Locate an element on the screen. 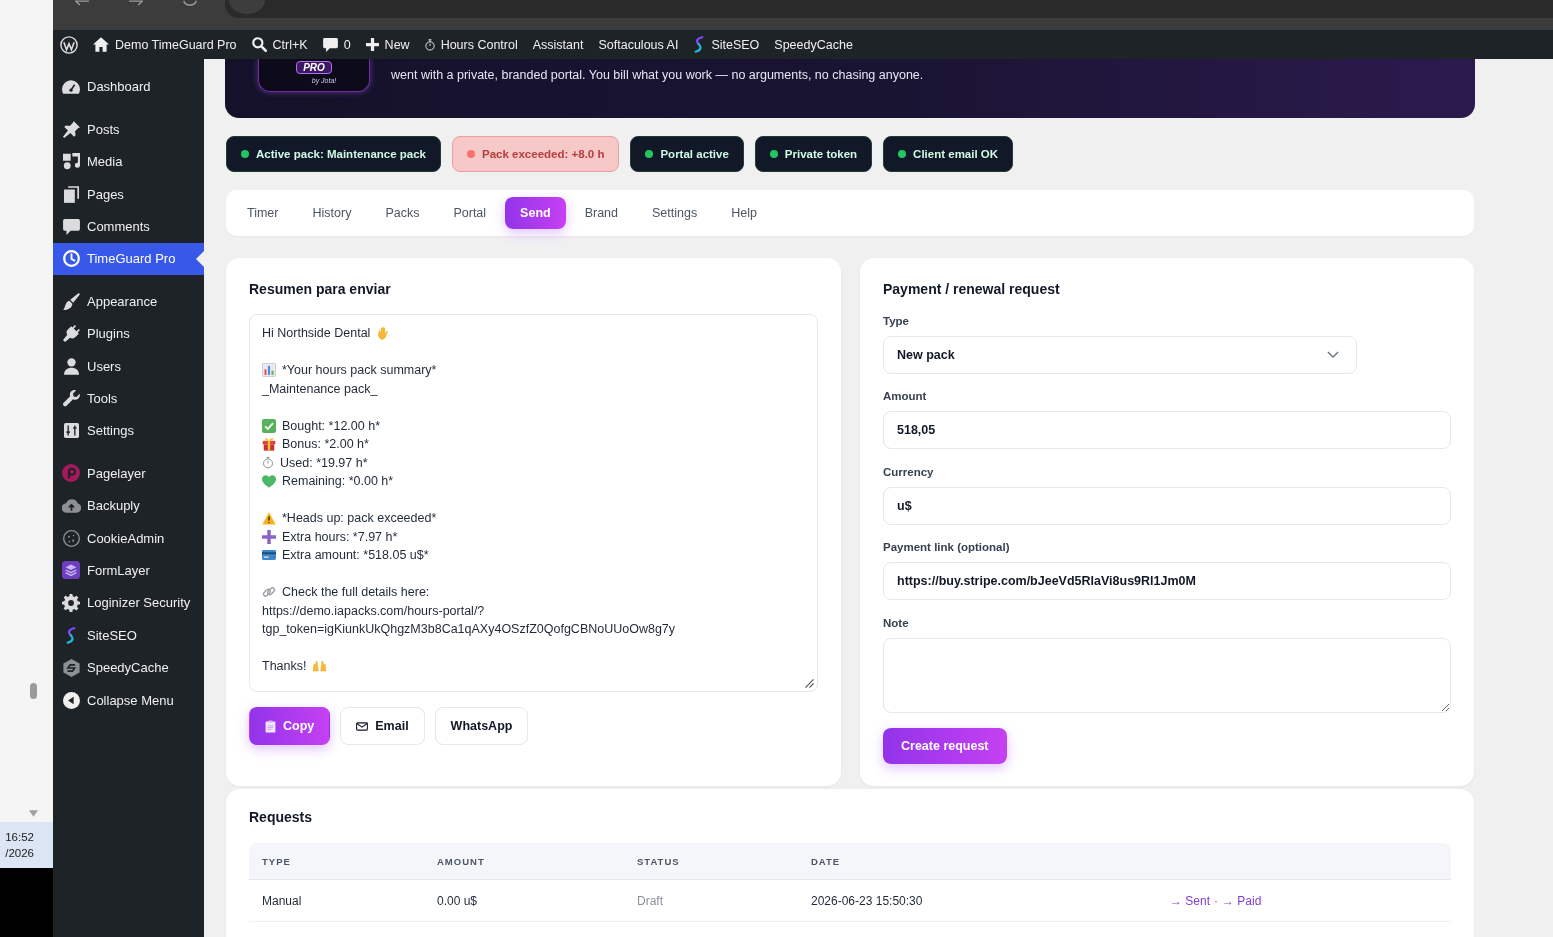 The image size is (1553, 937). admin-bar-link: 0 is located at coordinates (336, 44).